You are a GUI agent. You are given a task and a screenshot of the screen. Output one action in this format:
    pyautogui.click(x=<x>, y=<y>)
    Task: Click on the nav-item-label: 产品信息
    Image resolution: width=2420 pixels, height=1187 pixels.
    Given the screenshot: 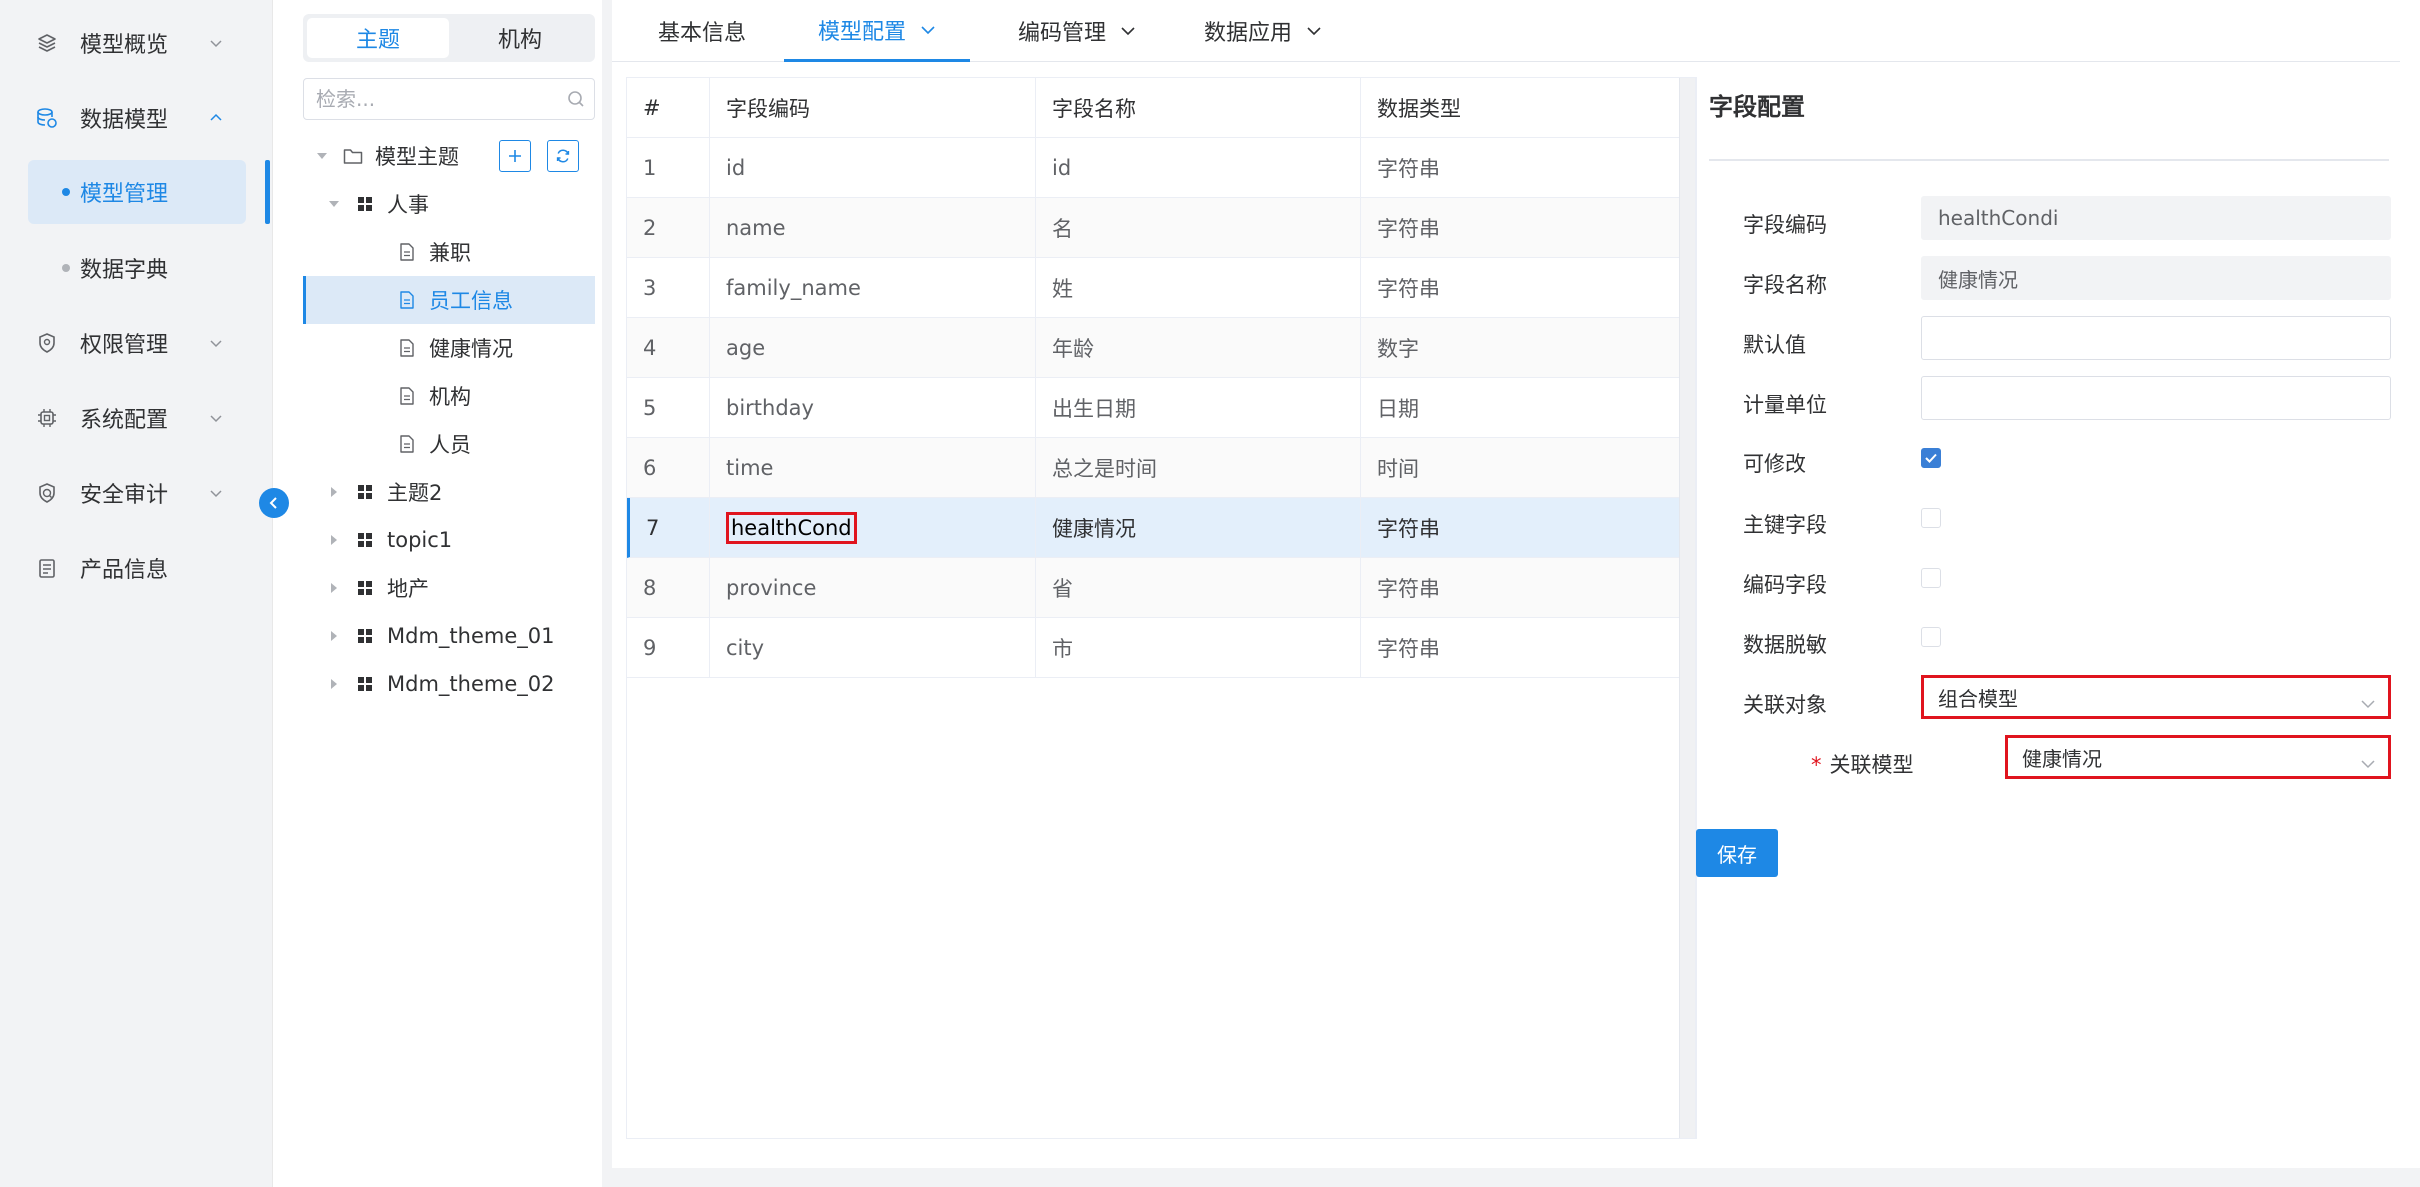 What is the action you would take?
    pyautogui.click(x=124, y=570)
    